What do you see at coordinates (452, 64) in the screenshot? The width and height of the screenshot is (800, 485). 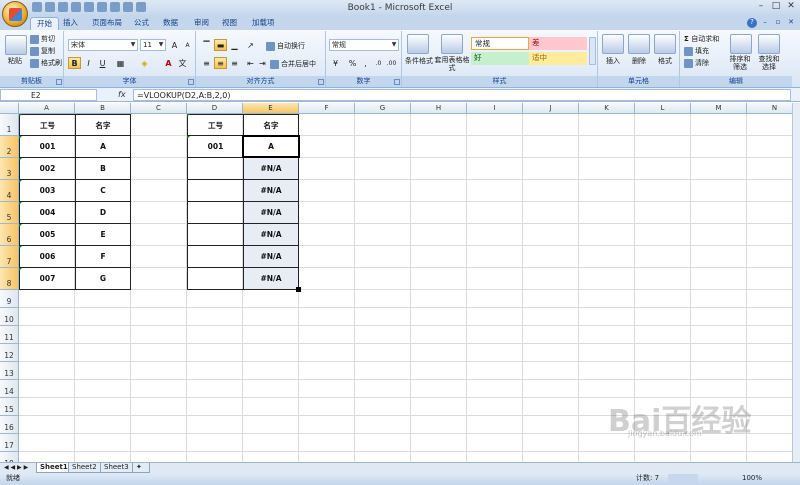 I see `format-table-button: 套用表格格式` at bounding box center [452, 64].